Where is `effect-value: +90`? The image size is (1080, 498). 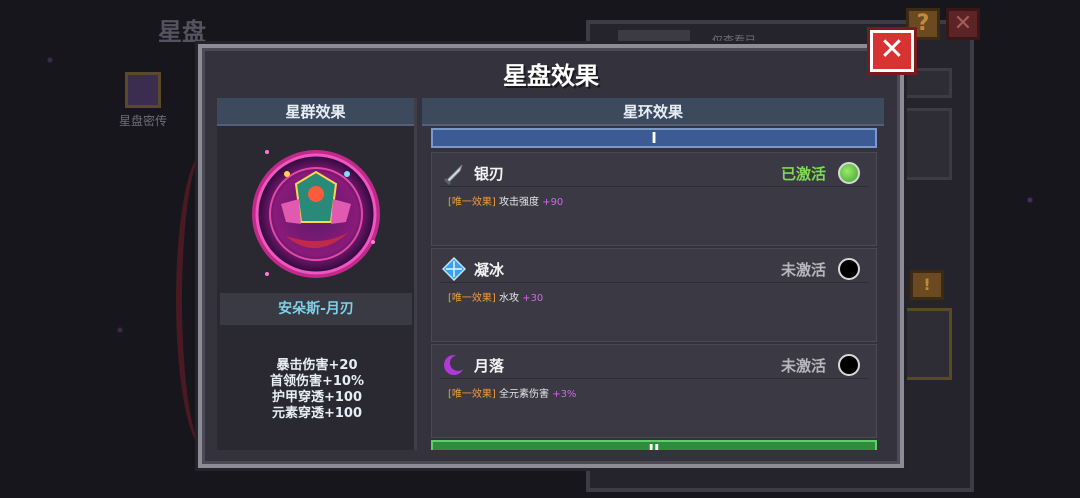
effect-value: +90 is located at coordinates (553, 202).